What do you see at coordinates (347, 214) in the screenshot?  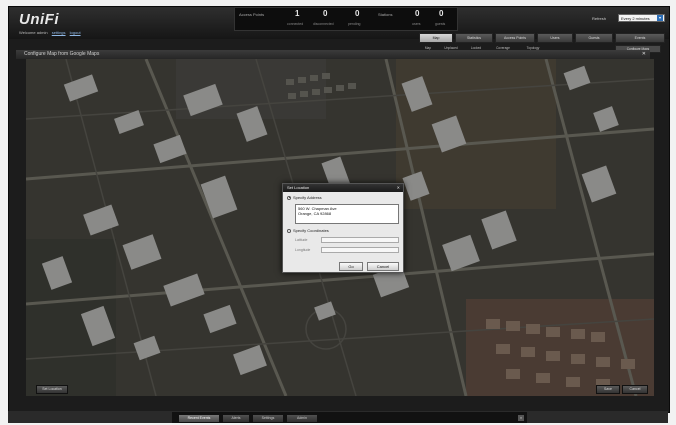 I see `address-textarea: 560 W. Chapman Ave Orange, CA 92868` at bounding box center [347, 214].